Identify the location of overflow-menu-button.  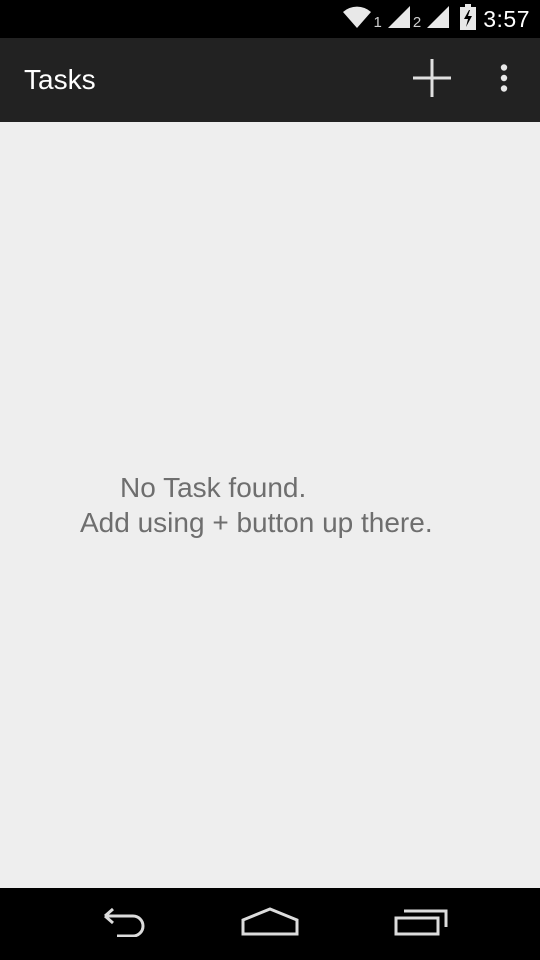
(504, 80).